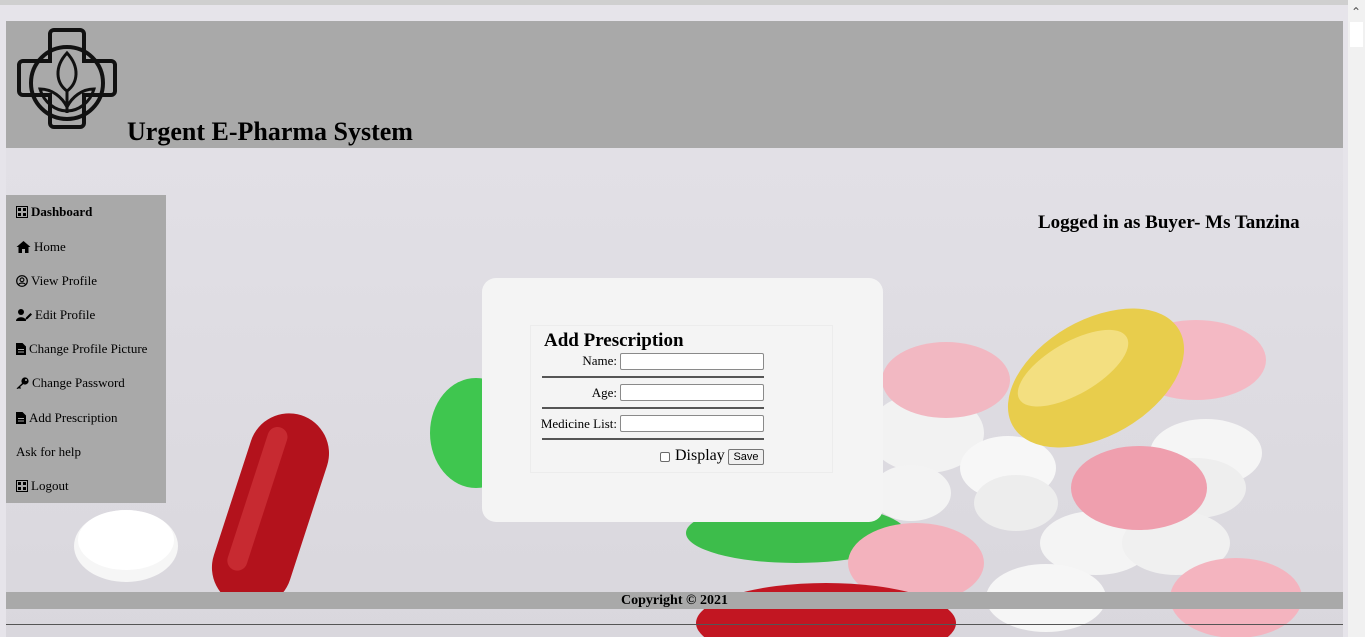 The image size is (1365, 637). I want to click on sidebar-item-ask-for-help: Ask for help, so click(48, 452).